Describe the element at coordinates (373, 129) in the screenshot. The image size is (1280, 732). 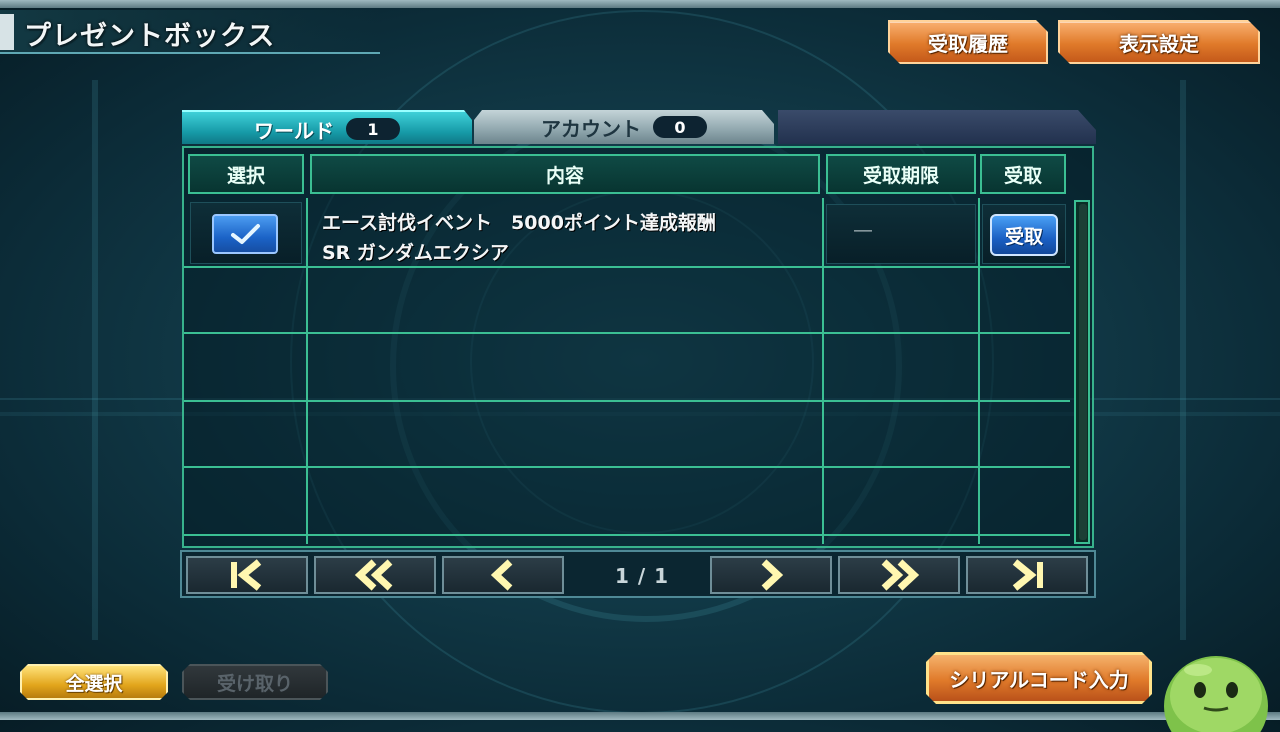
I see `tab-world-count: 1` at that location.